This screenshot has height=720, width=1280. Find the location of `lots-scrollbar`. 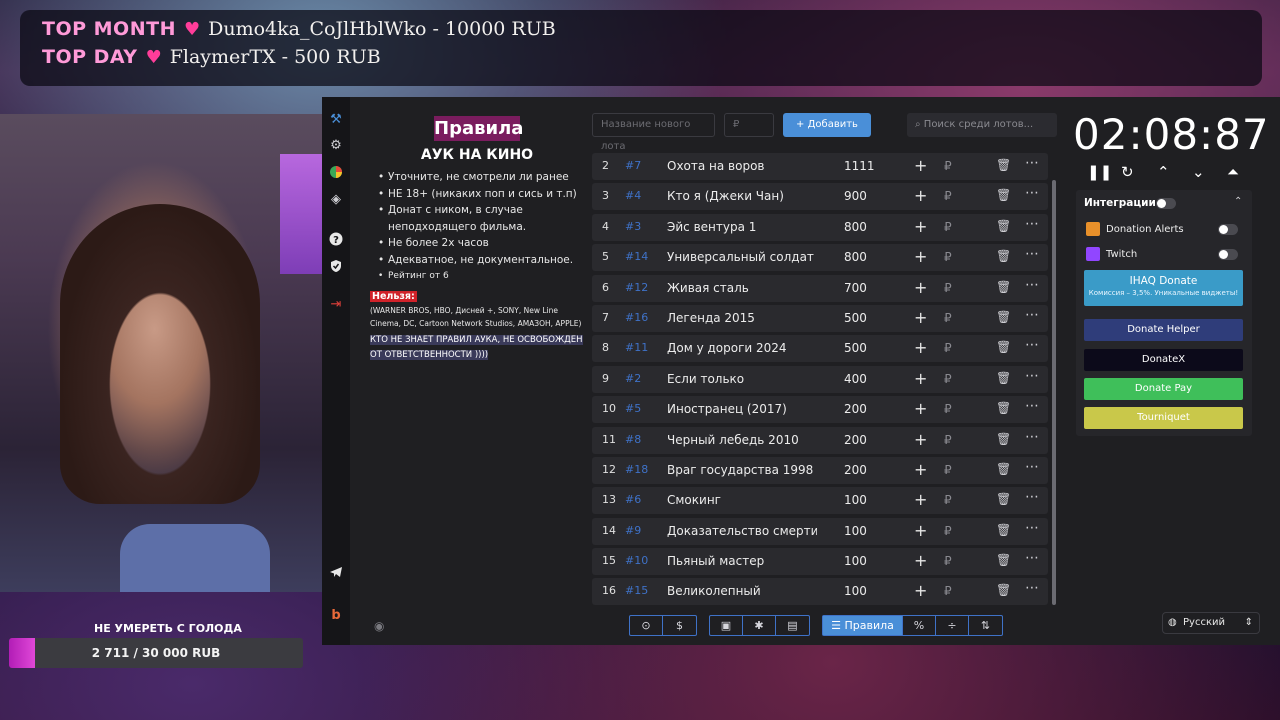

lots-scrollbar is located at coordinates (1054, 392).